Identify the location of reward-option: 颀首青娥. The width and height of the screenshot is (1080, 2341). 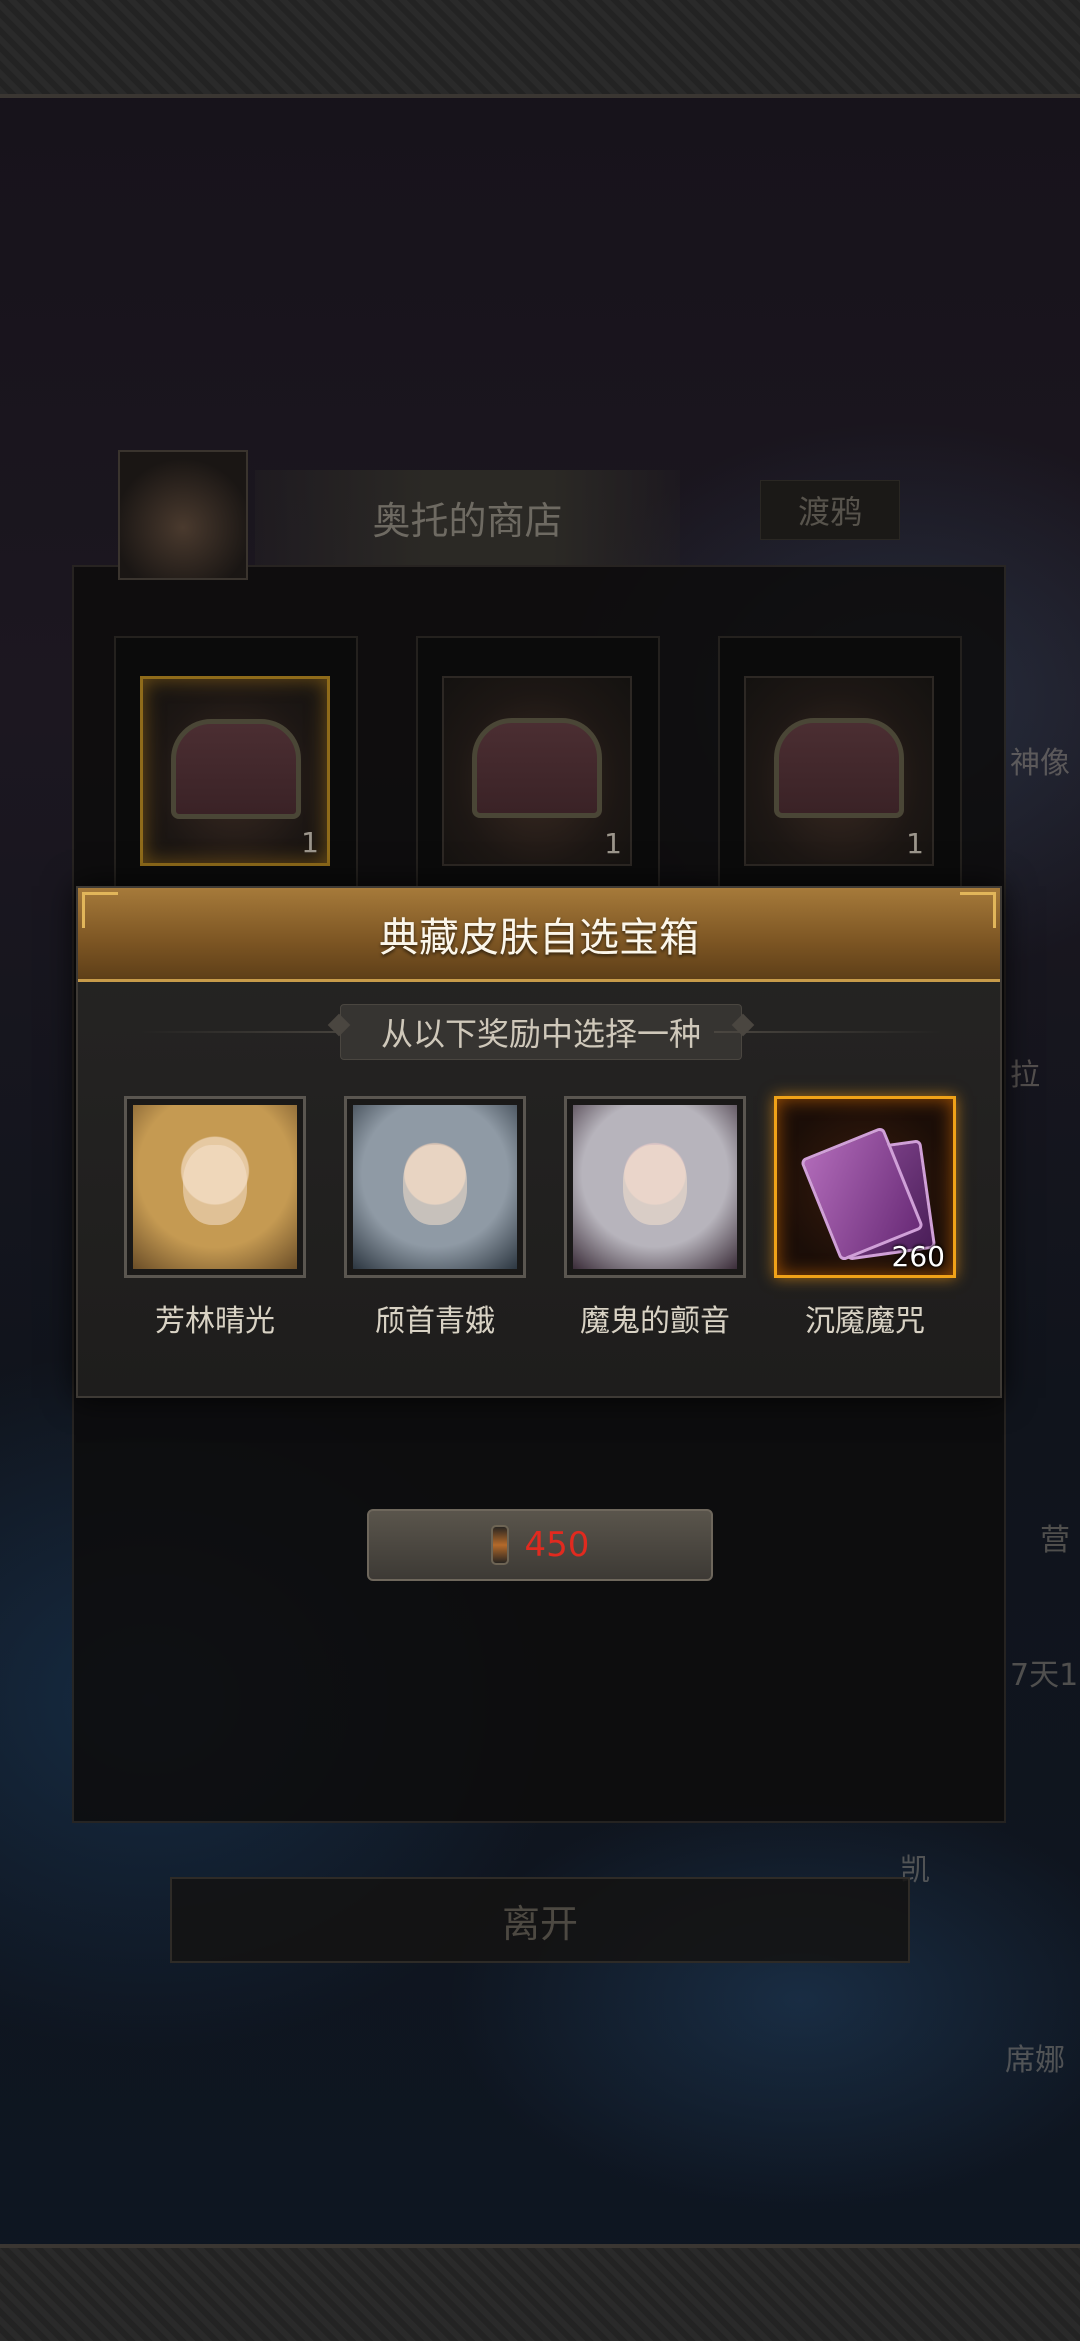
(435, 1218).